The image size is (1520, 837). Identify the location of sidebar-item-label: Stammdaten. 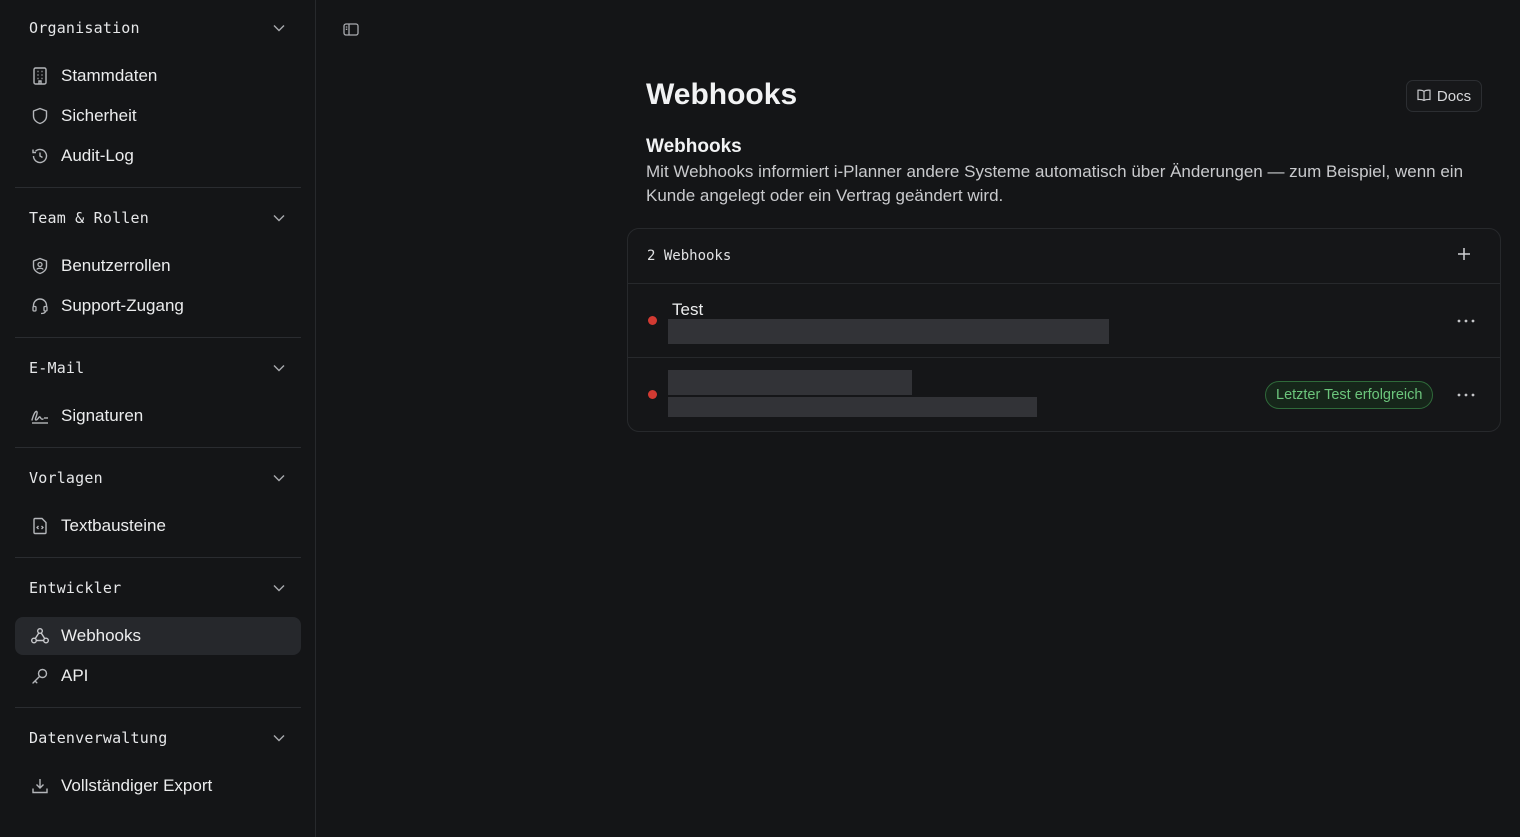
(109, 75).